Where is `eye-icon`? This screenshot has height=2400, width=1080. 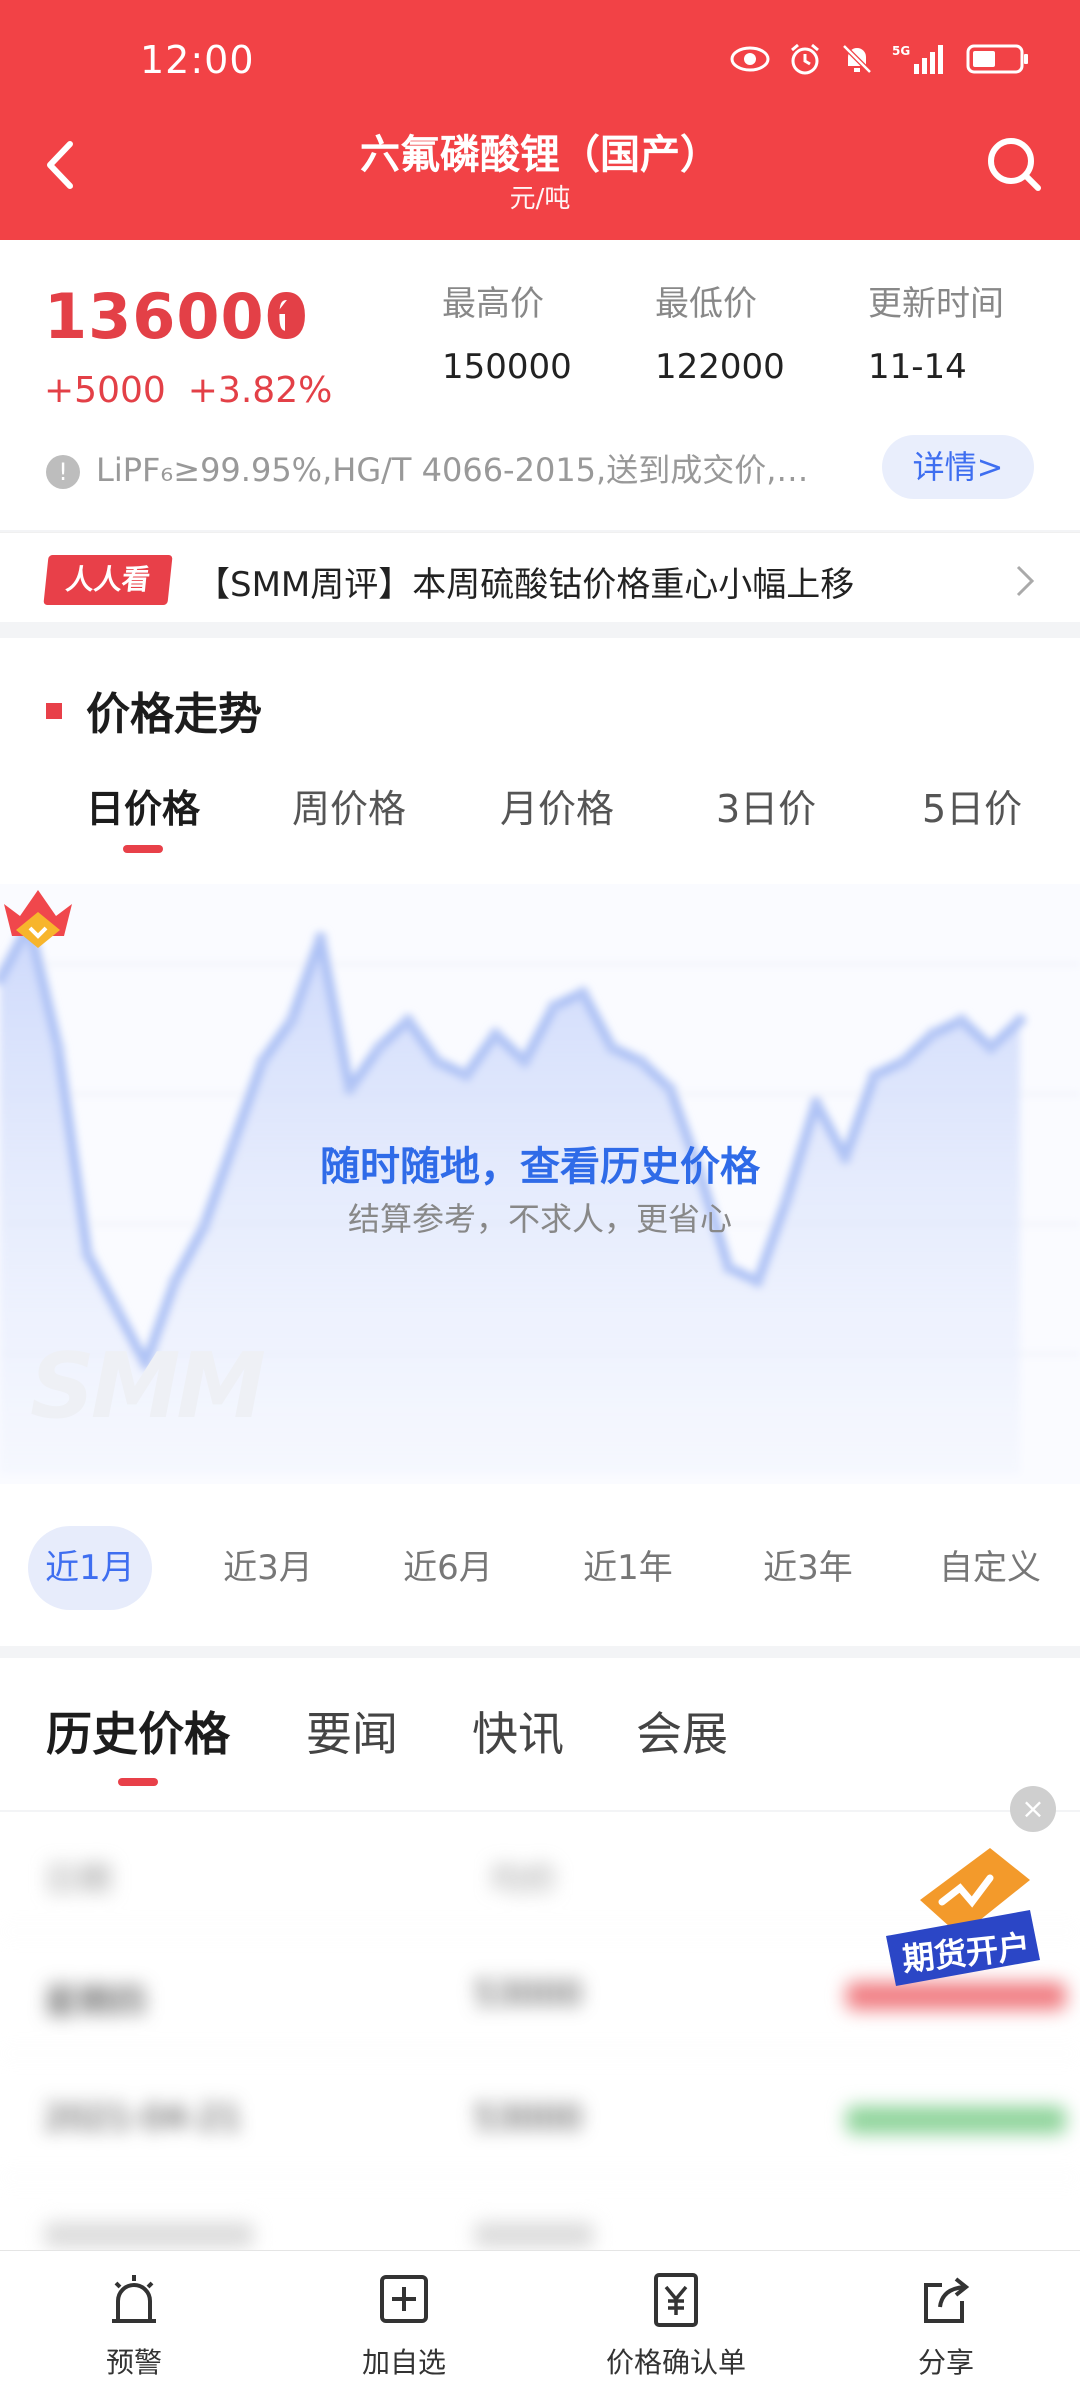 eye-icon is located at coordinates (750, 61).